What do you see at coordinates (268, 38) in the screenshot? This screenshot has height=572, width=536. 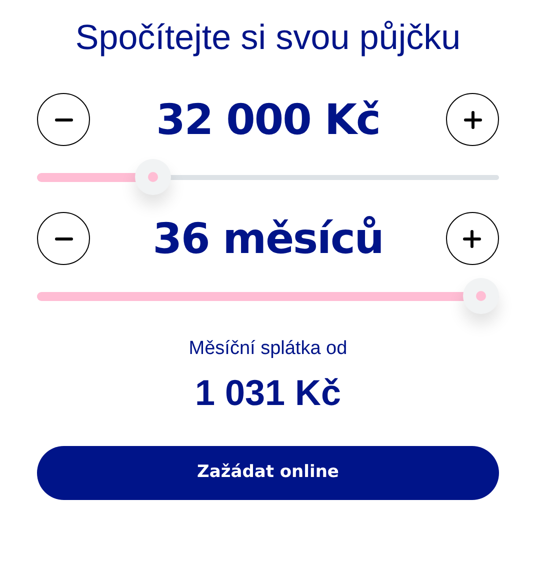 I see `calculator-title: Spočítejte si svou půjčku` at bounding box center [268, 38].